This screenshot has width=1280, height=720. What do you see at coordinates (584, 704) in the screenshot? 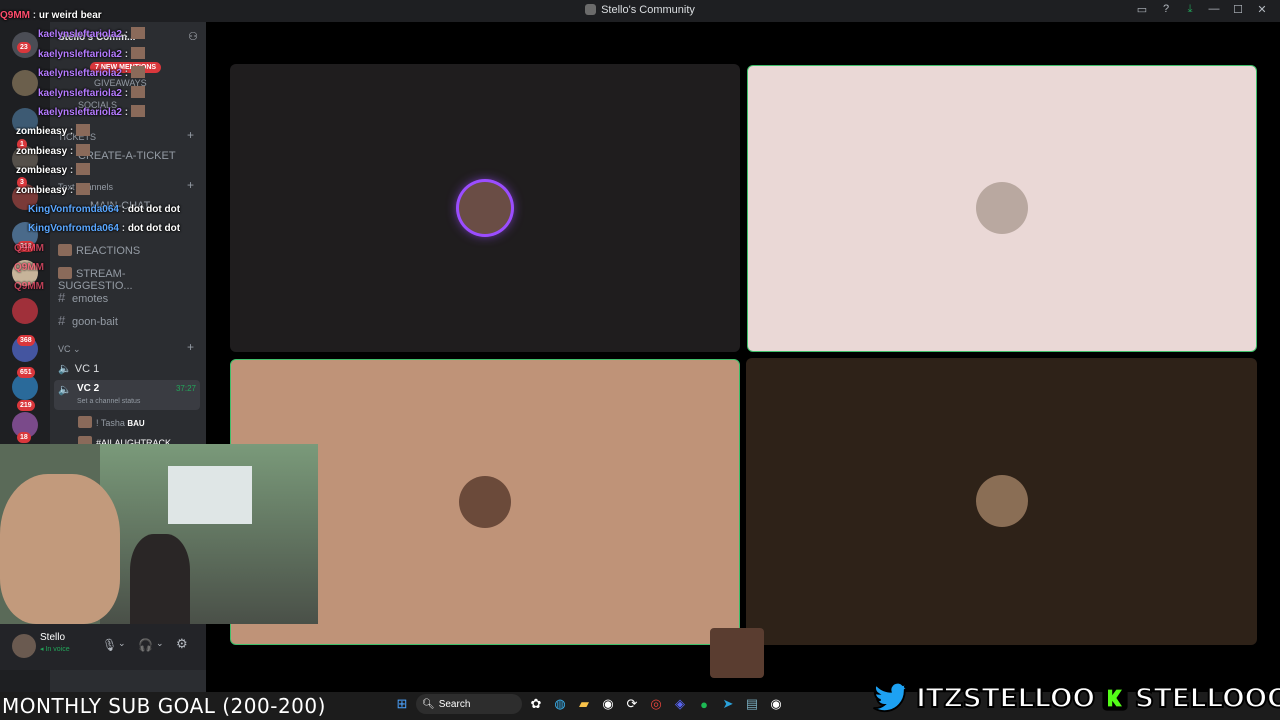
I see `folder-icon: ▰` at bounding box center [584, 704].